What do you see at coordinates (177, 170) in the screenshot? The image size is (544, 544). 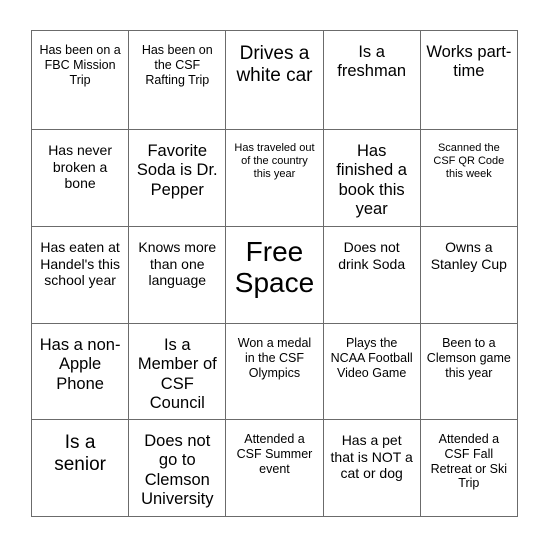 I see `bingo-cell-text: Favorite Soda is Dr. Pepper` at bounding box center [177, 170].